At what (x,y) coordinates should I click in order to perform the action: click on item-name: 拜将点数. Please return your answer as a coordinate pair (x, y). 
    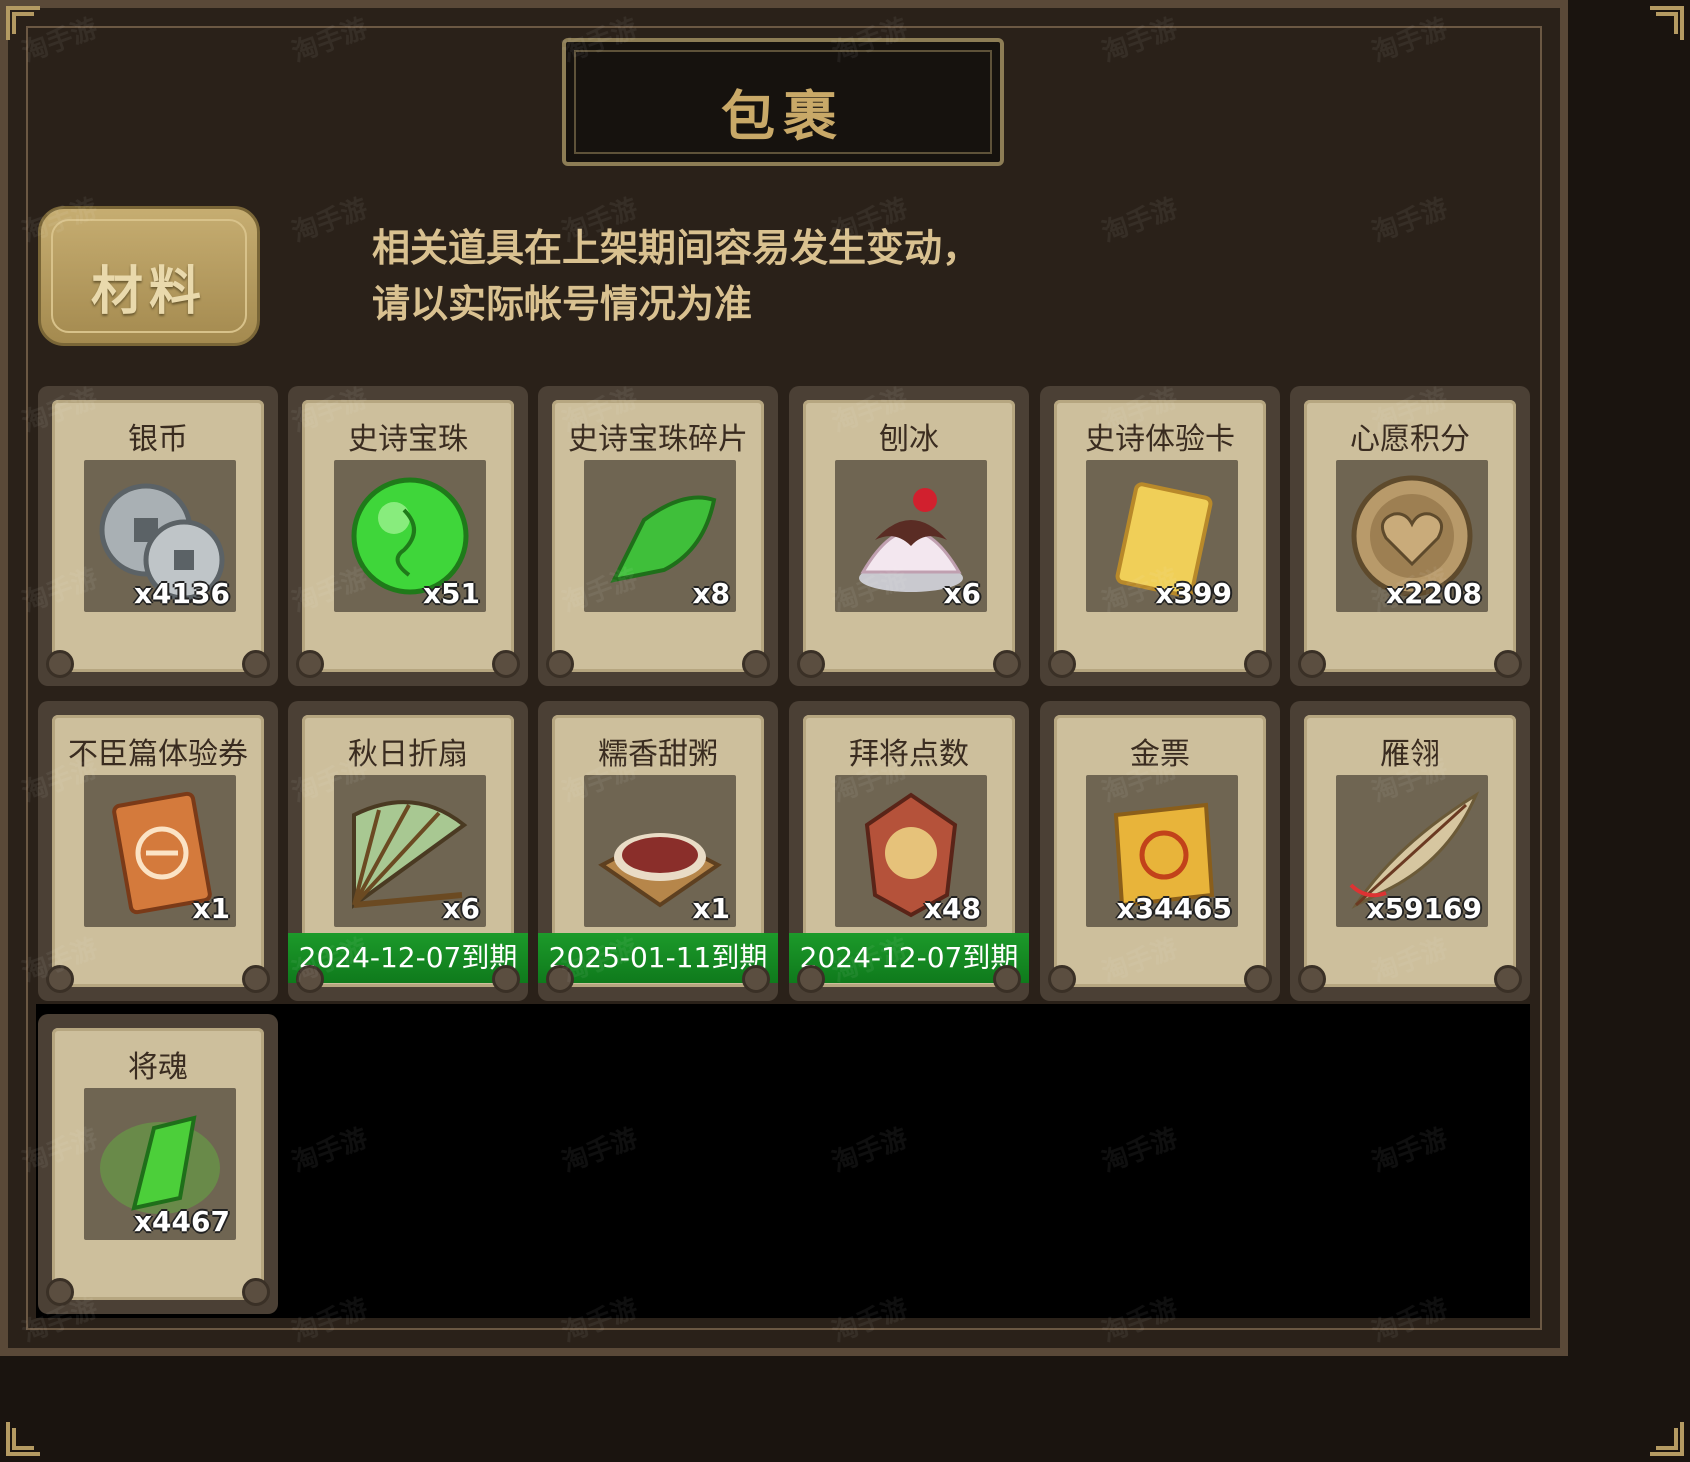
    Looking at the image, I should click on (909, 754).